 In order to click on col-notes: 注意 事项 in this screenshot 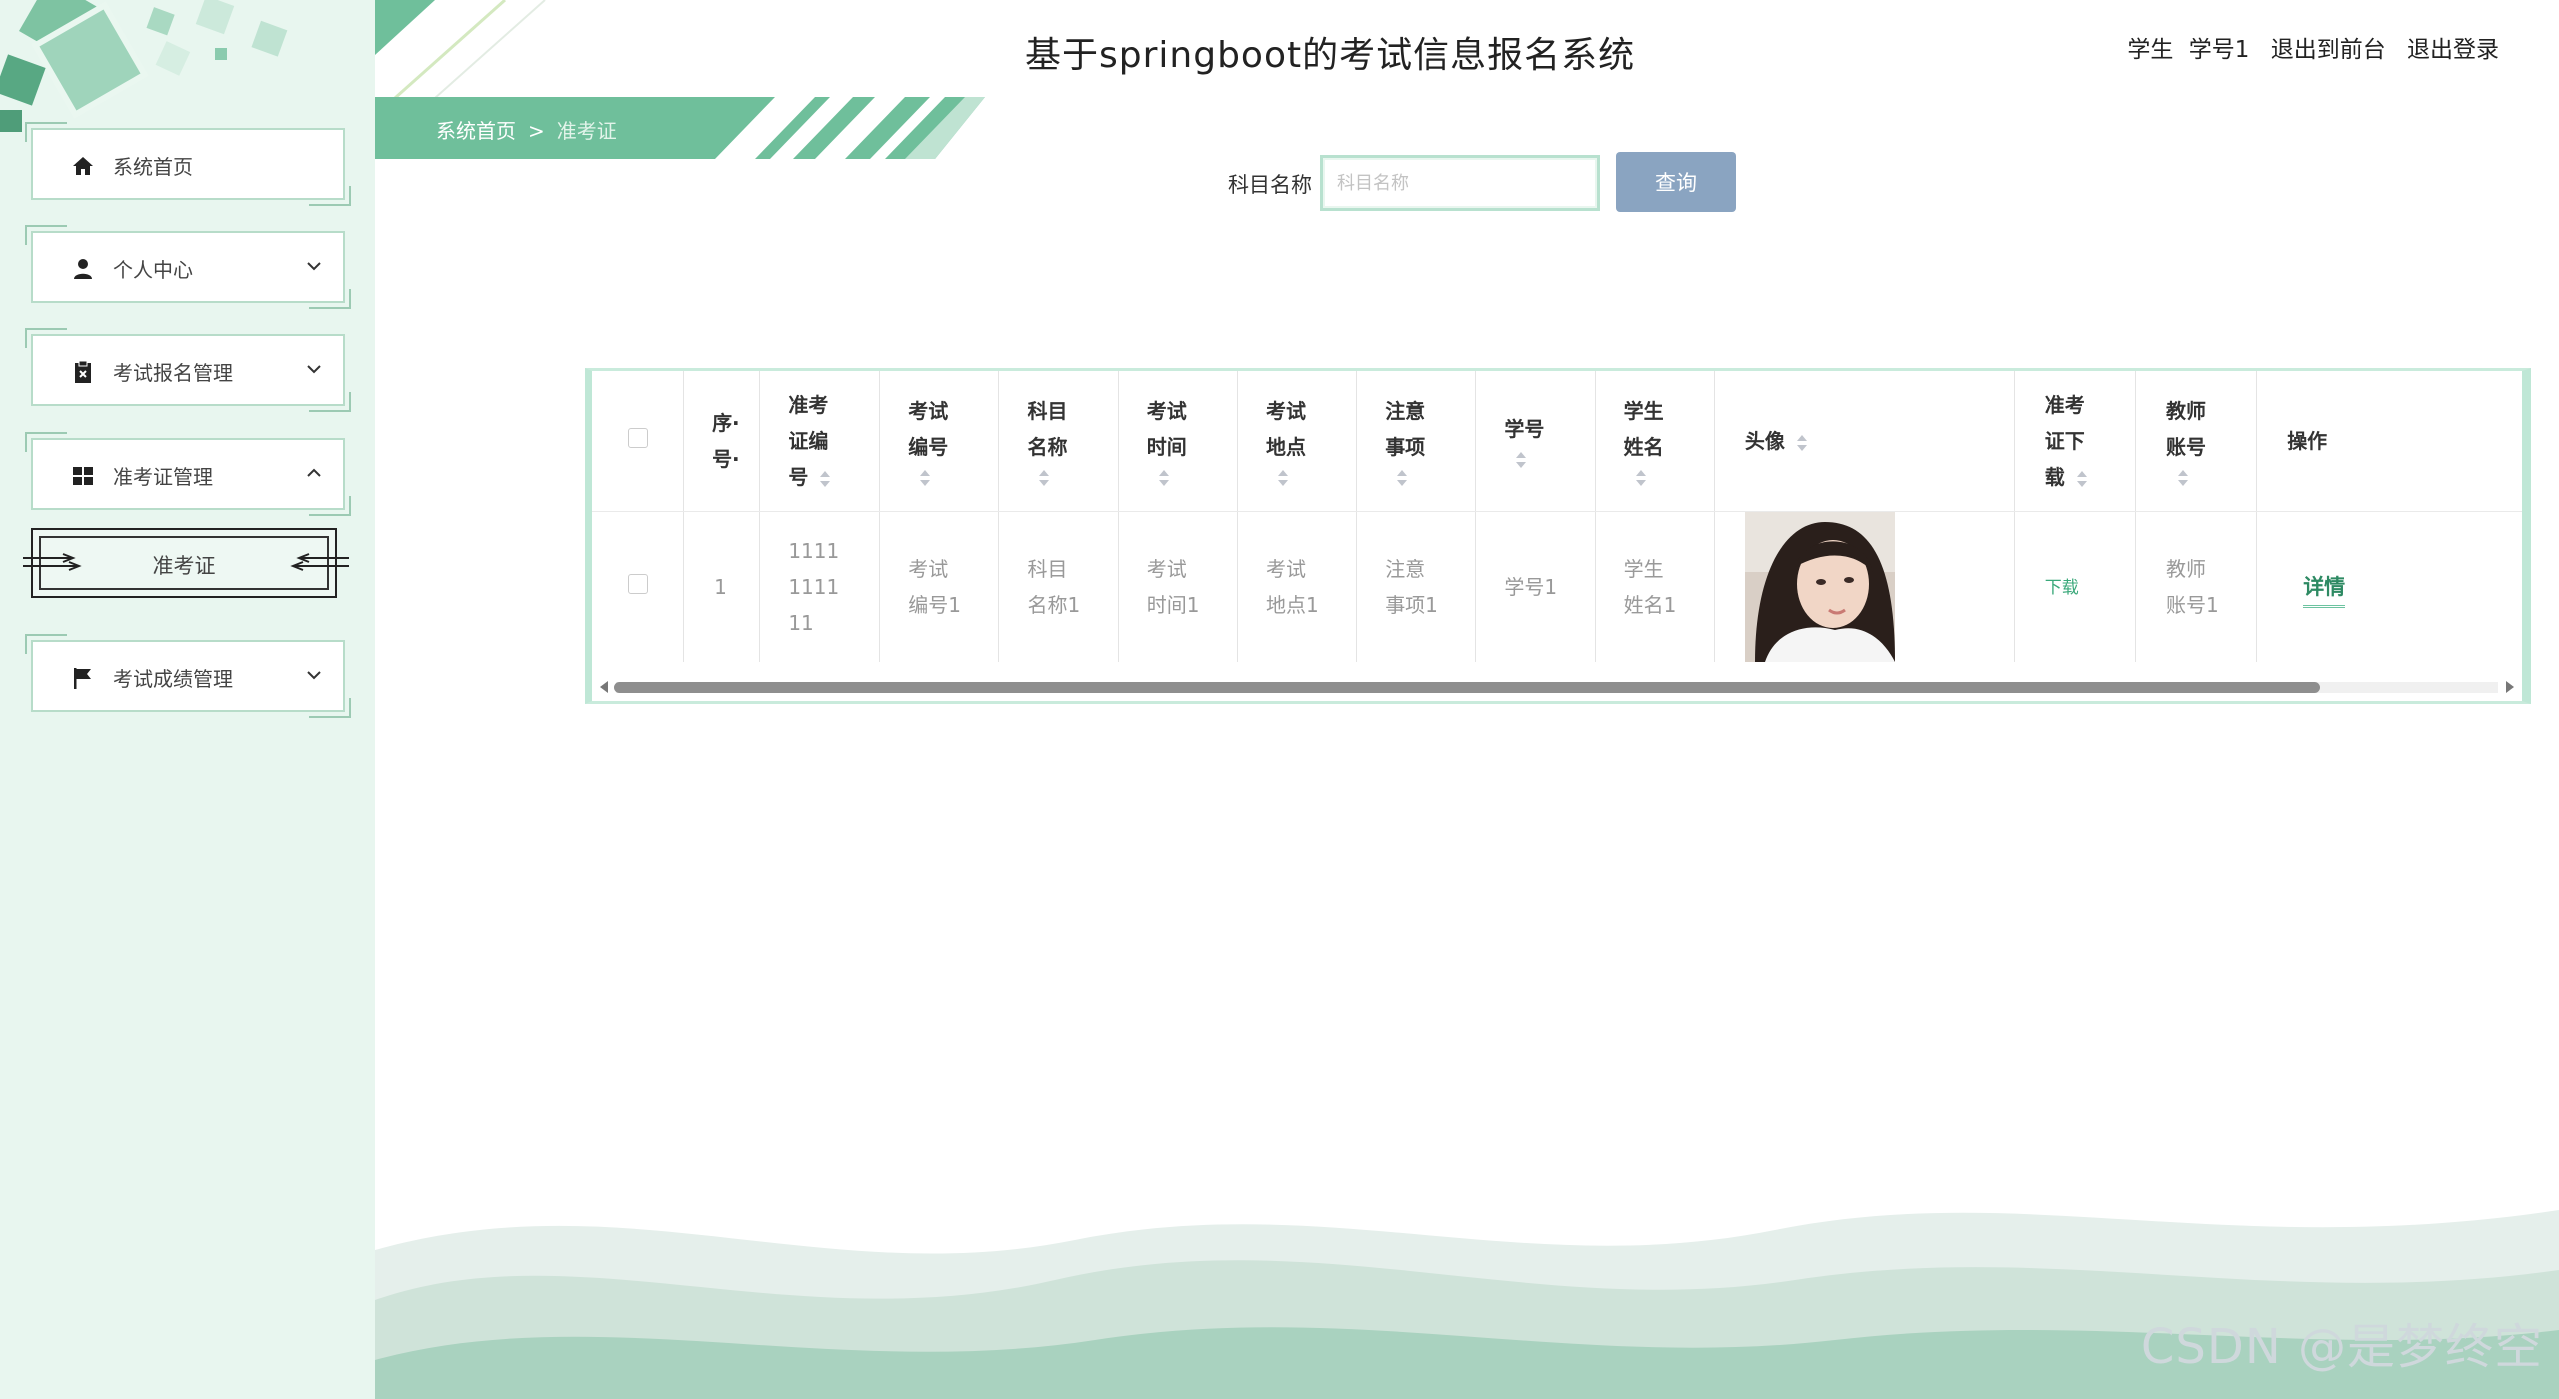, I will do `click(1416, 441)`.